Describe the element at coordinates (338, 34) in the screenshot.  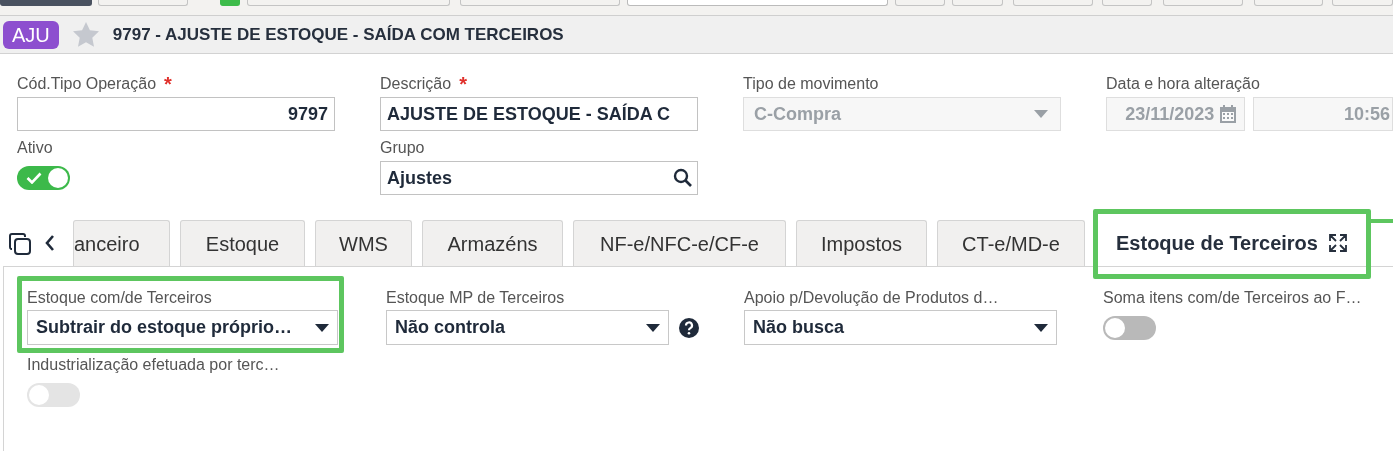
I see `page-title: 9797 - AJUSTE DE ESTOQUE - SAÍDA COM TERCEIROS` at that location.